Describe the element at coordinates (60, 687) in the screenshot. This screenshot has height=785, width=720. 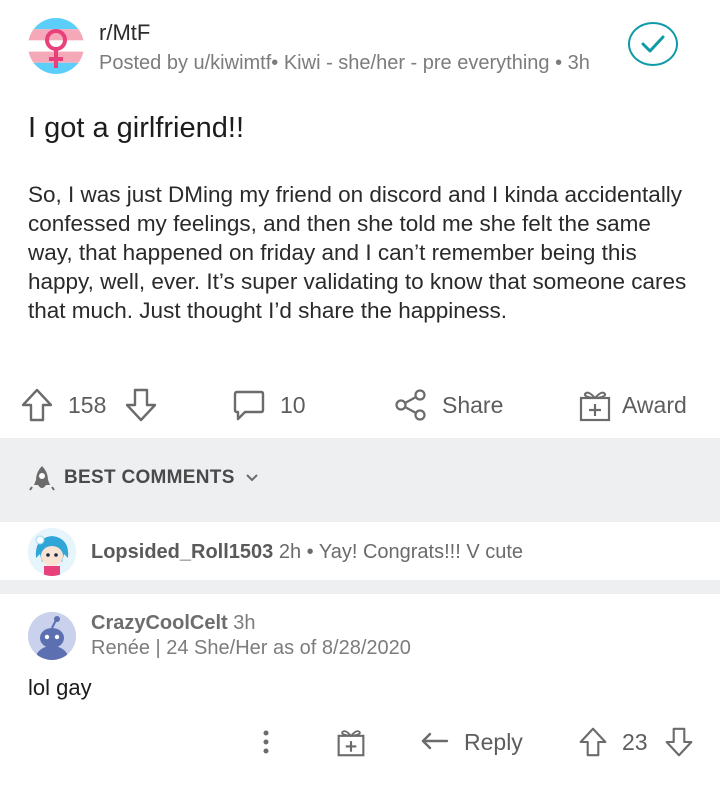
I see `comment-body: lol gay` at that location.